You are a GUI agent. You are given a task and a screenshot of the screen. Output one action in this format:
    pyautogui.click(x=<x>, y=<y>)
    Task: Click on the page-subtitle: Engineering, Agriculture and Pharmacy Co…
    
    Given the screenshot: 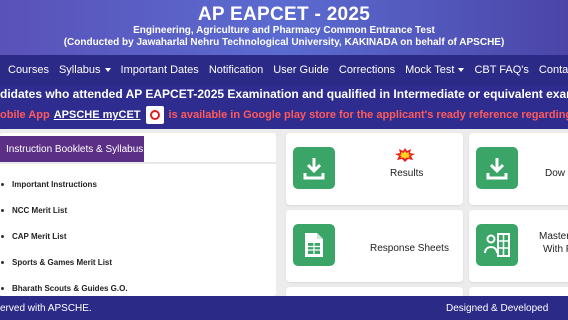 What is the action you would take?
    pyautogui.click(x=284, y=30)
    